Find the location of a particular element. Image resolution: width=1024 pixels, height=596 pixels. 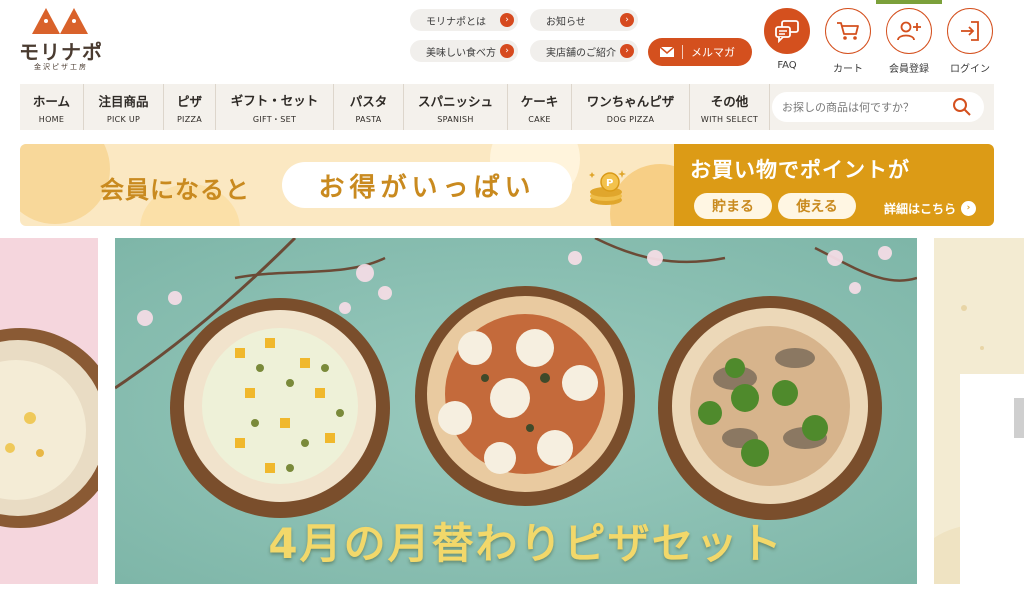

nav-label: ギフト・セット is located at coordinates (274, 100).